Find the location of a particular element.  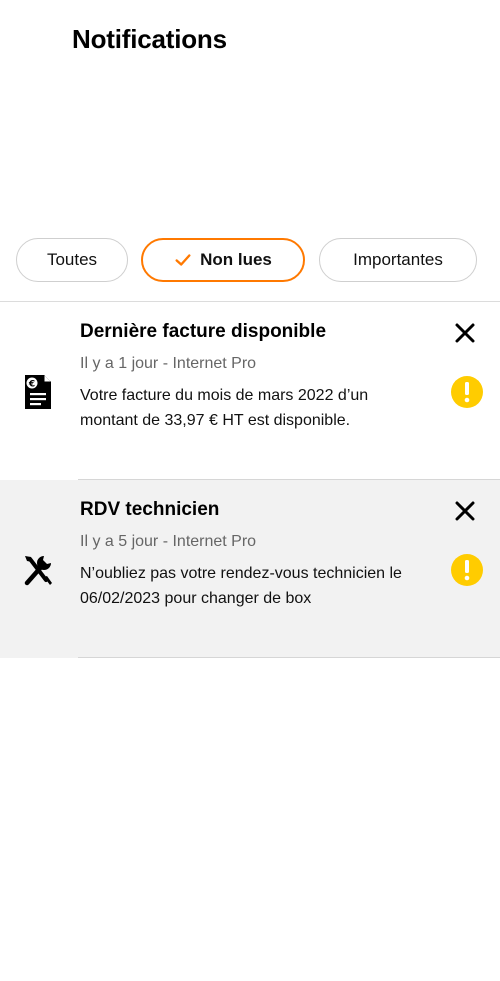

check-icon is located at coordinates (183, 260).